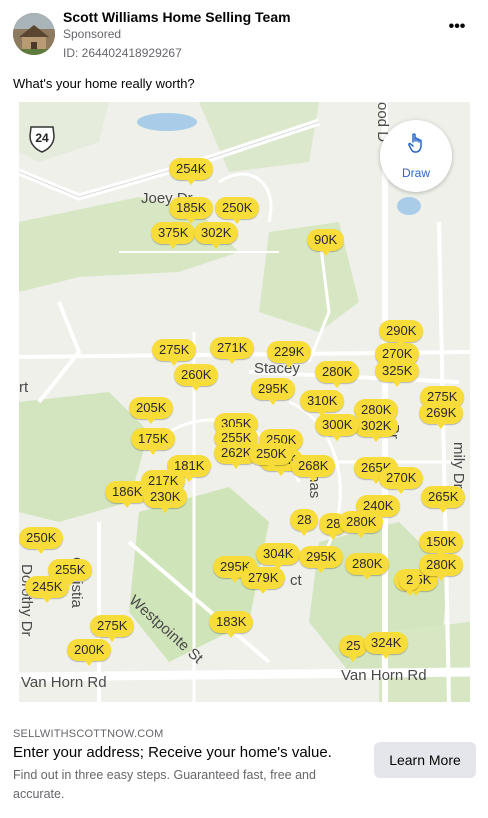 Image resolution: width=488 pixels, height=818 pixels. I want to click on highway-24-shield-icon: 24, so click(42, 139).